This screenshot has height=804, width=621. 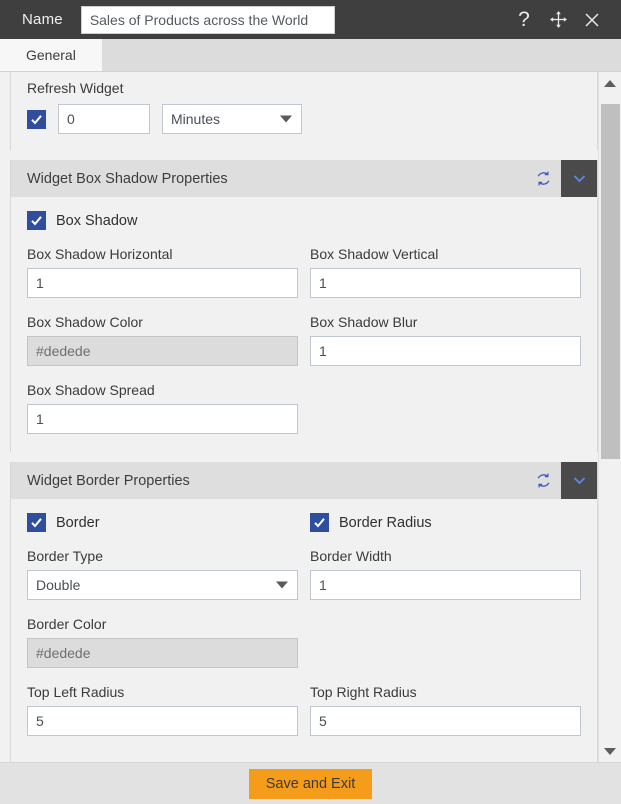 I want to click on dialog-titlebar: Name ?, so click(x=310, y=19).